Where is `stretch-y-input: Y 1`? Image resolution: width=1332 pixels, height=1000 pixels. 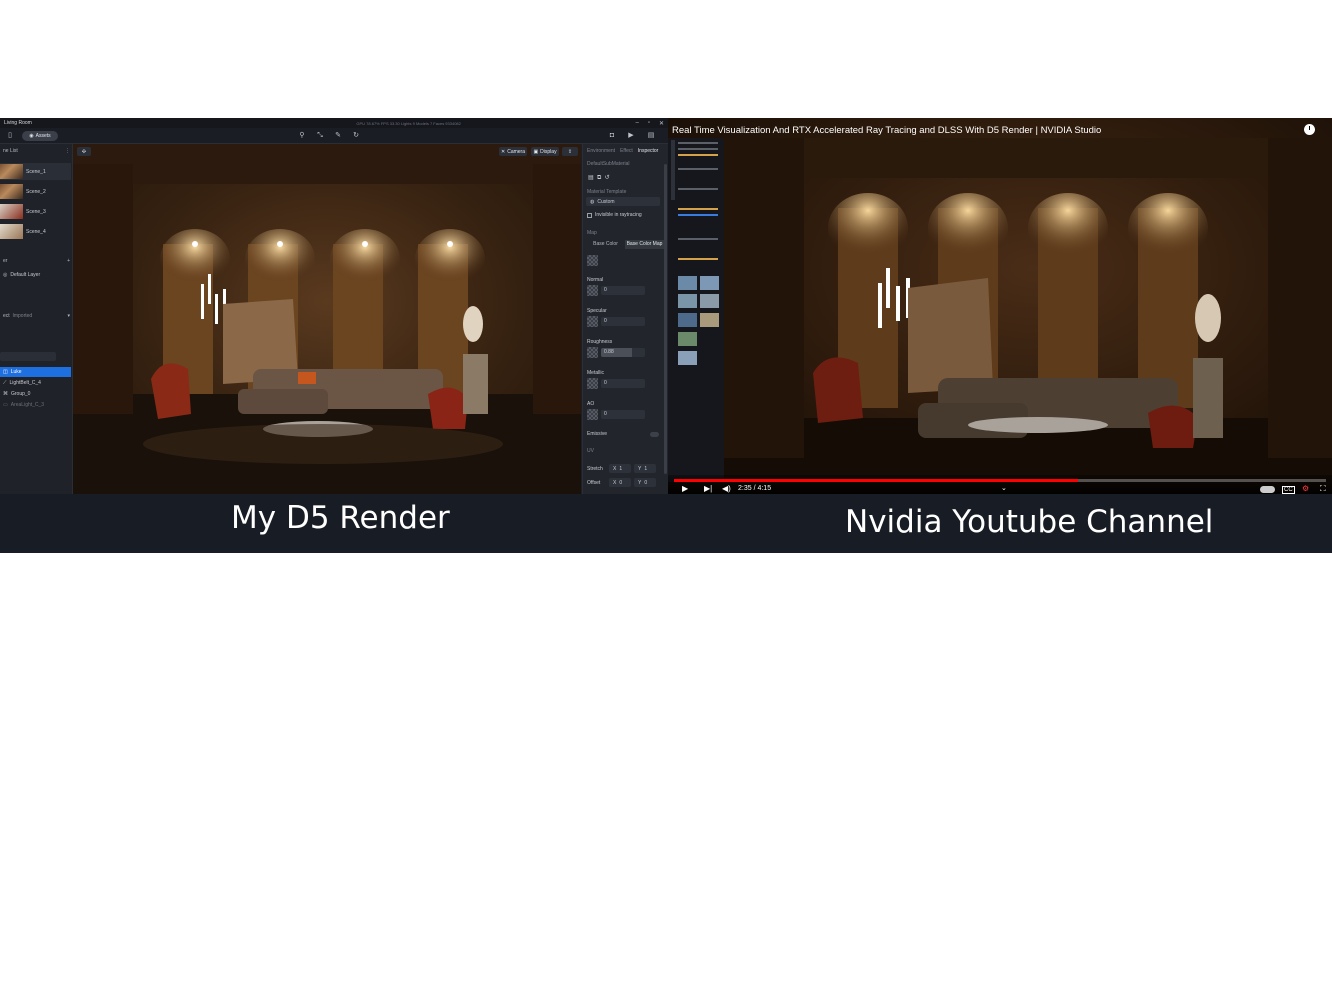
stretch-y-input: Y 1 is located at coordinates (645, 468).